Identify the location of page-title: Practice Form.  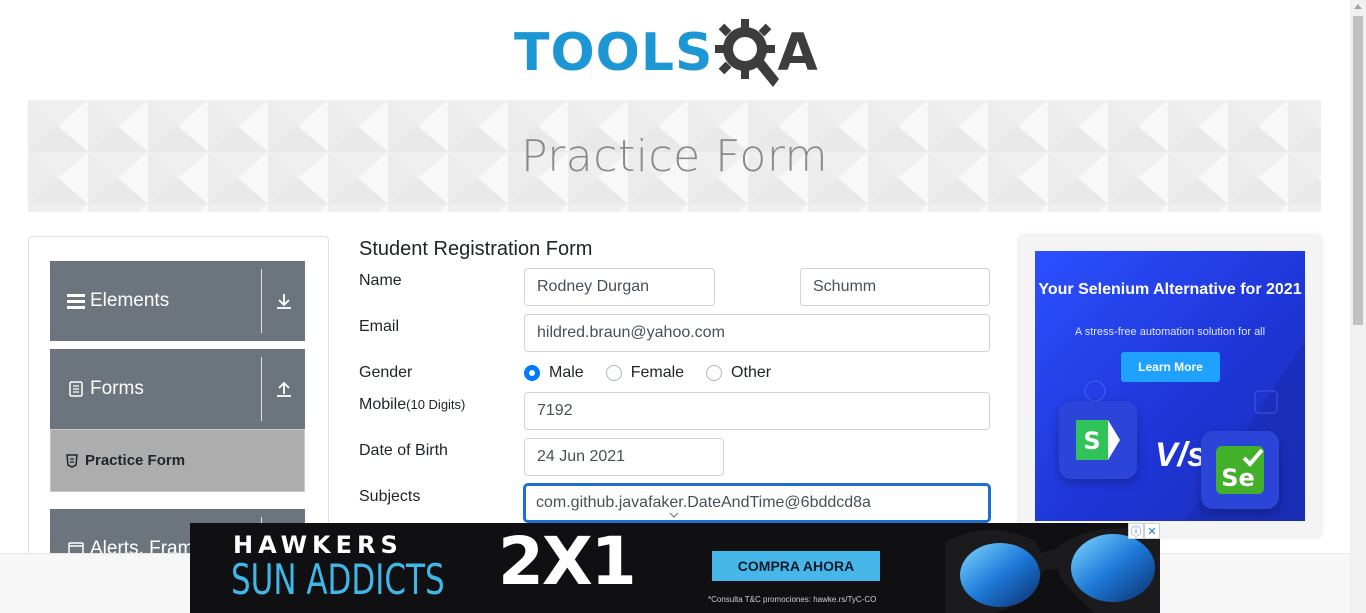
(674, 156).